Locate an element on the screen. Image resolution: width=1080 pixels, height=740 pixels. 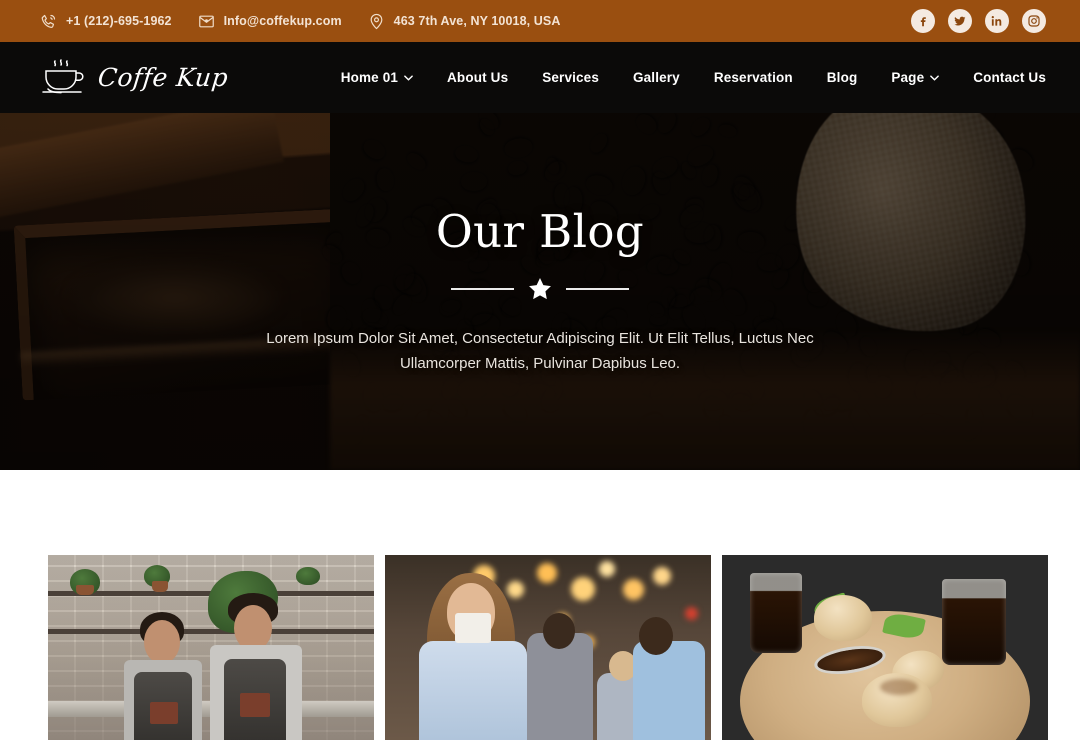
blog-card-image-espresso-pastries is located at coordinates (885, 647).